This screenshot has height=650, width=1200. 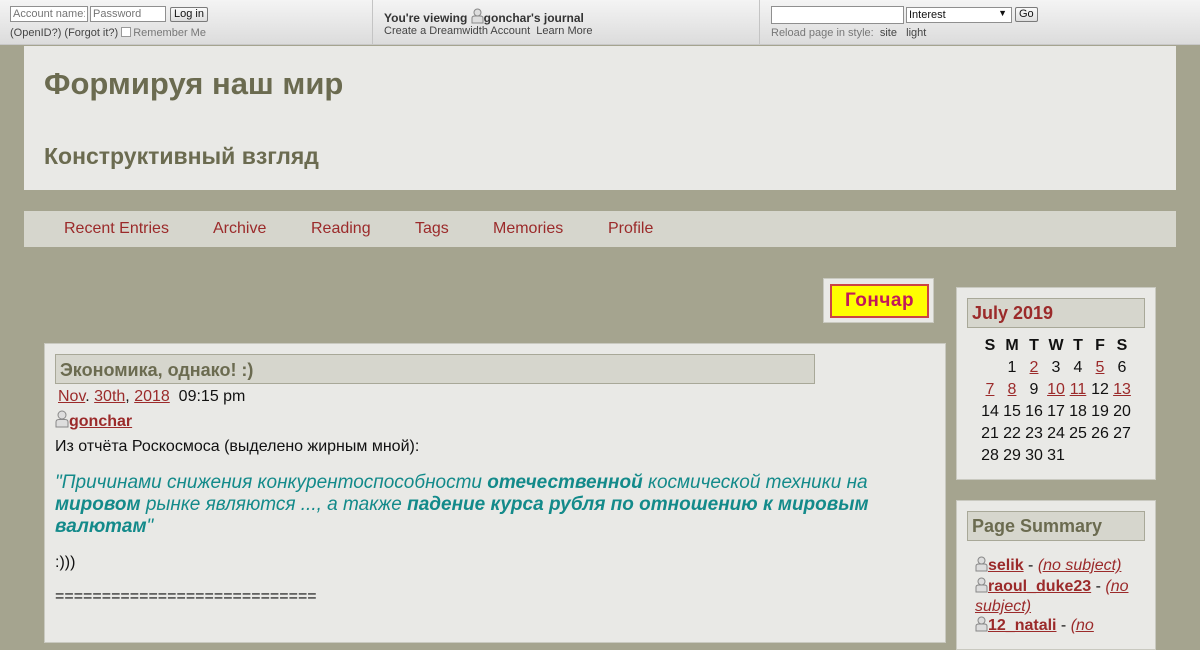 I want to click on nav-profile: Profile, so click(x=630, y=229).